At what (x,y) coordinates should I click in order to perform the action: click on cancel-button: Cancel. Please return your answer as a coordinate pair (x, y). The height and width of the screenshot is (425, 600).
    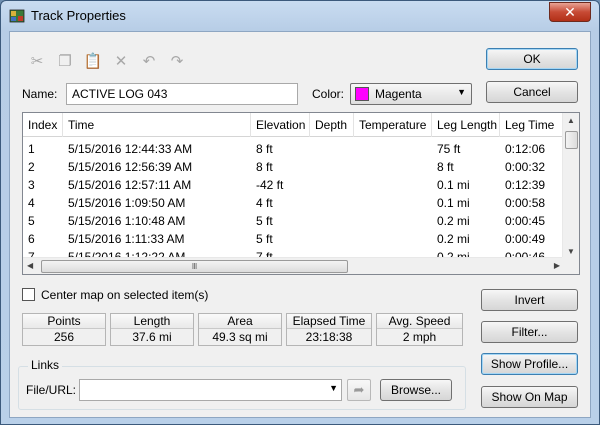
    Looking at the image, I should click on (532, 92).